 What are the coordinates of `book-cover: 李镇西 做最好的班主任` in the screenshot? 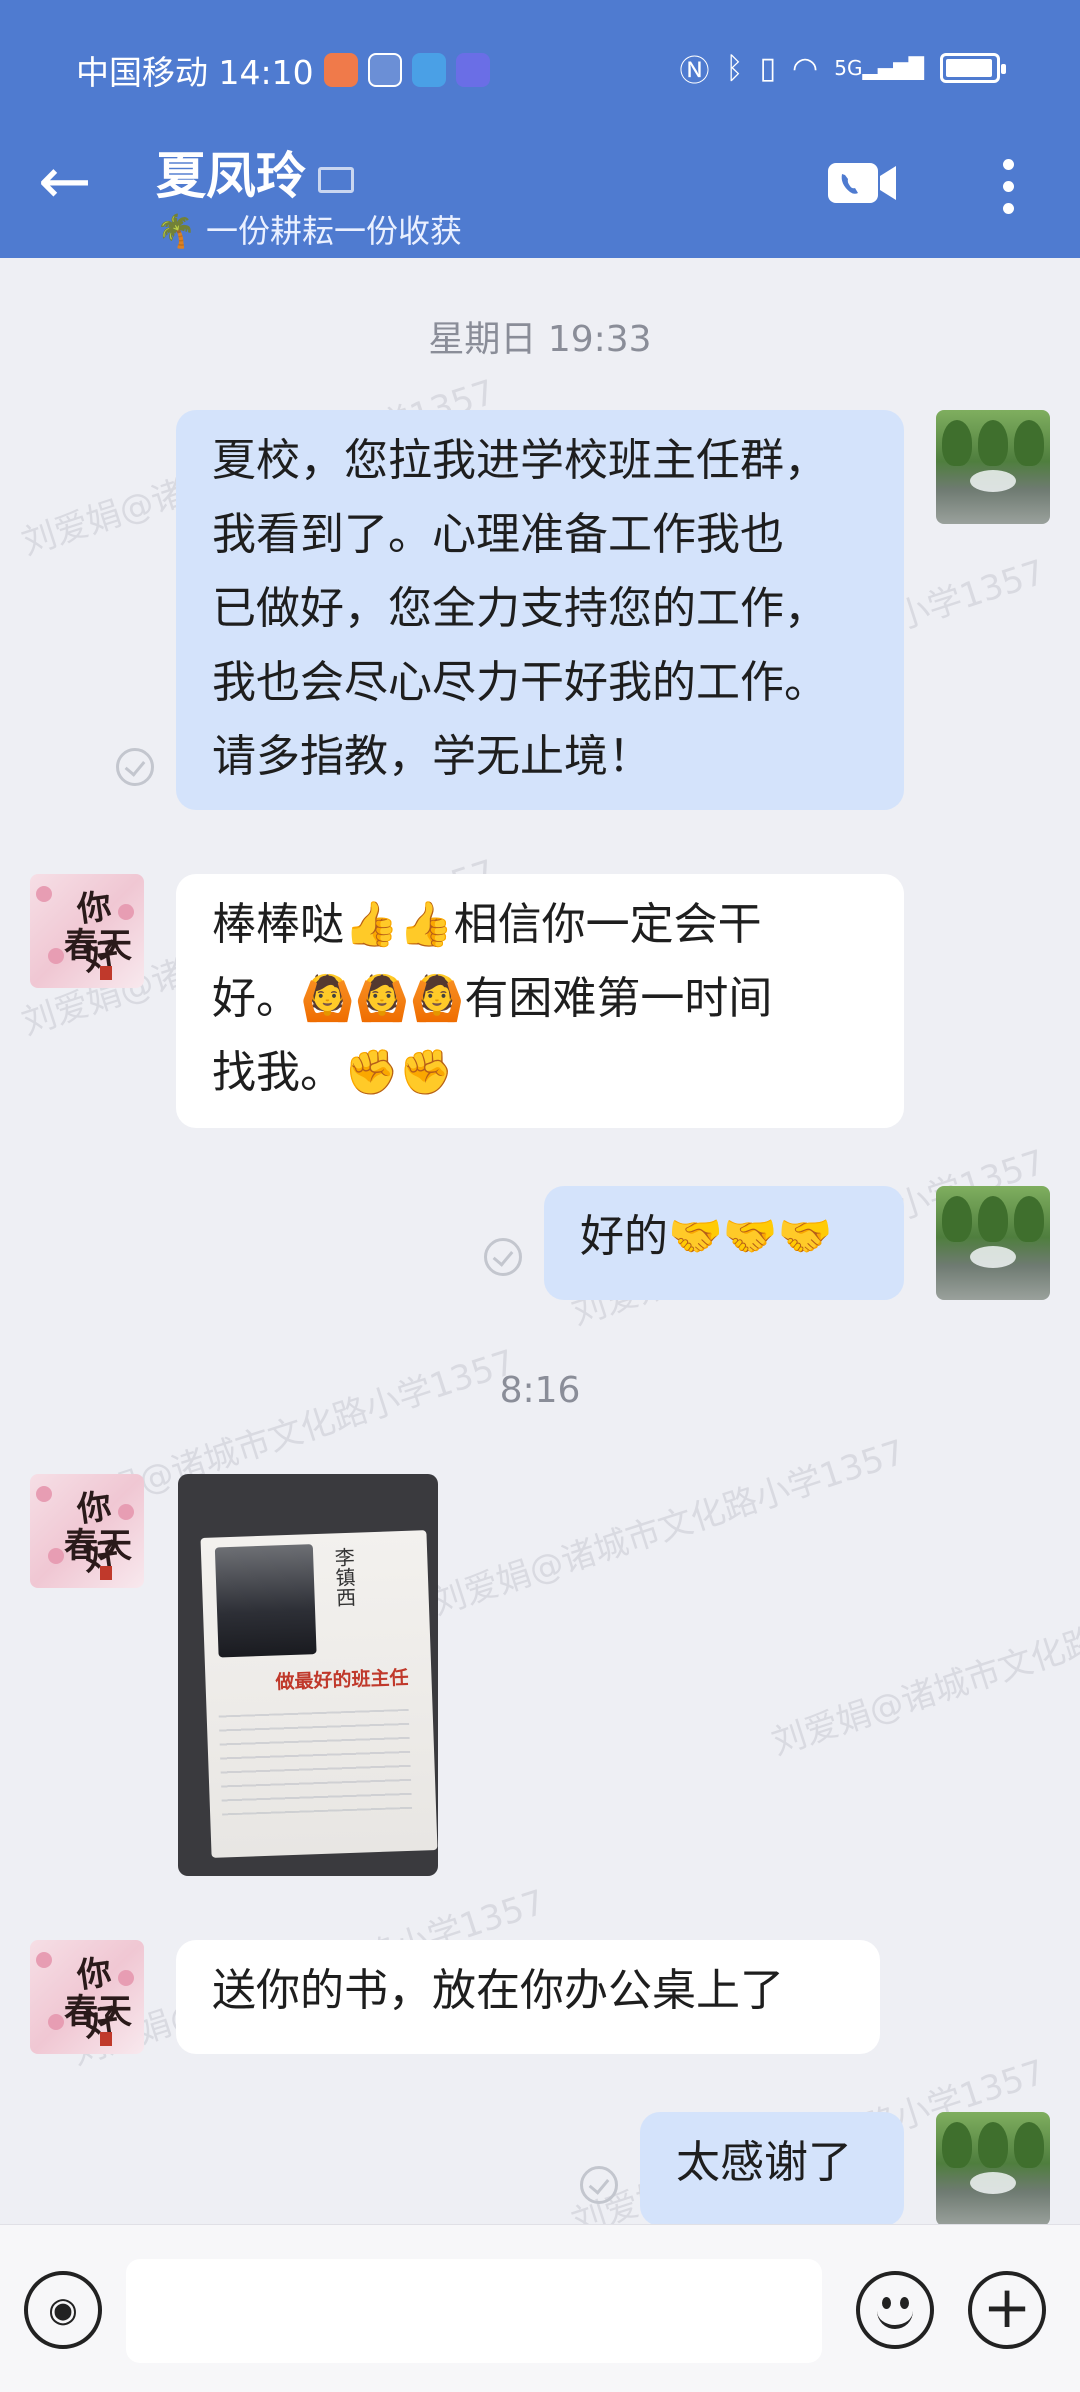 It's located at (319, 1694).